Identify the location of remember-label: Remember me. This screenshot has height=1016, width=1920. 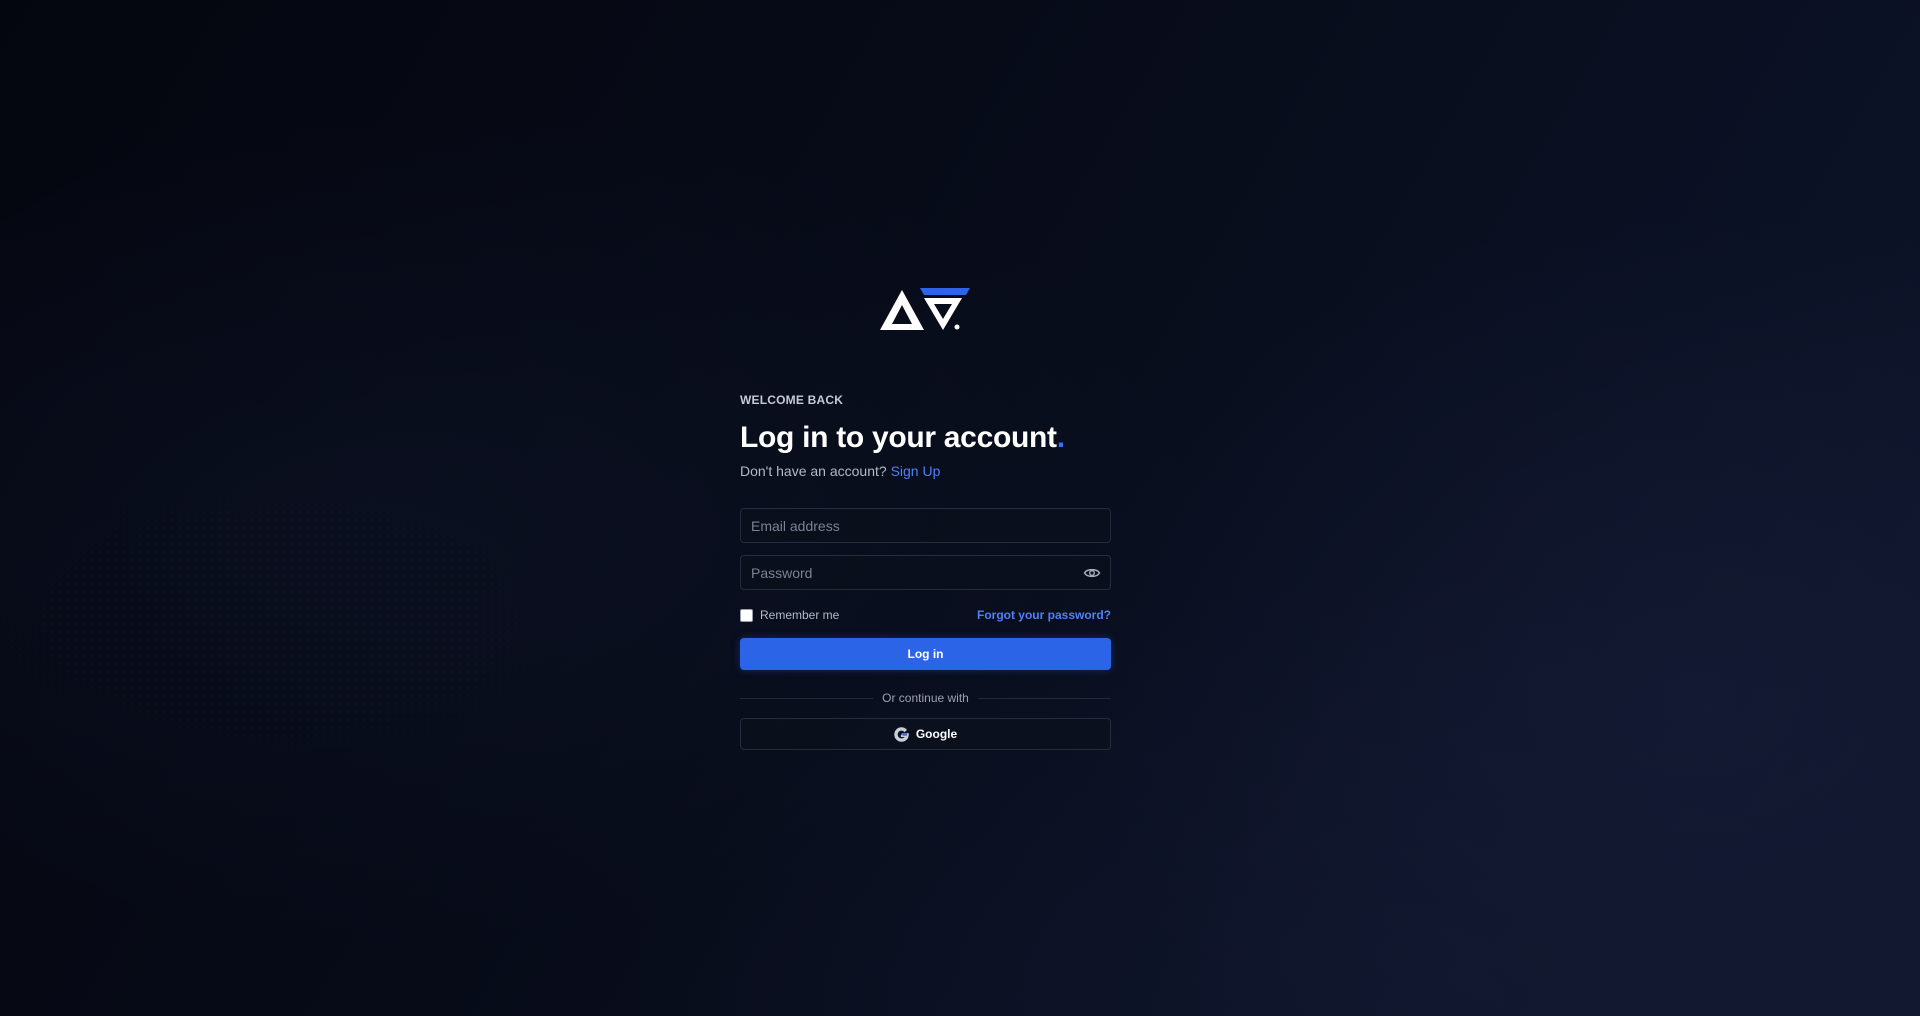
(800, 615).